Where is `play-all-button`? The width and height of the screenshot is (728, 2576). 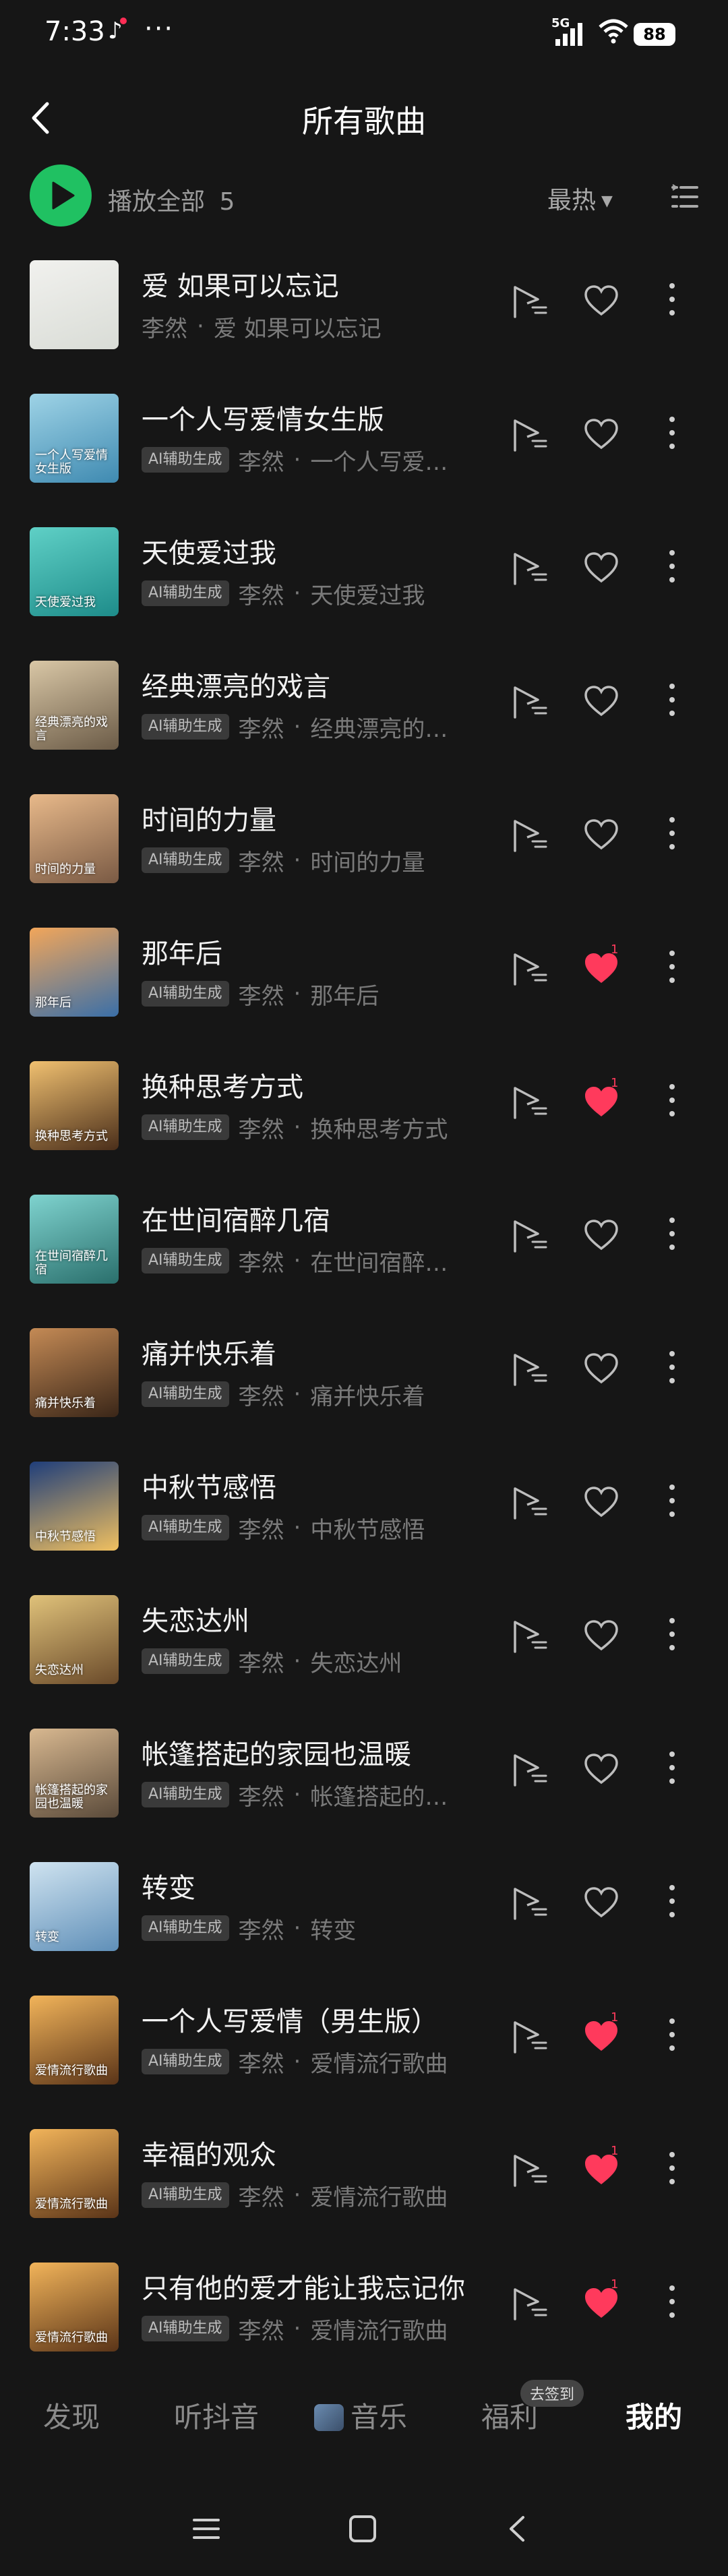
play-all-button is located at coordinates (61, 195).